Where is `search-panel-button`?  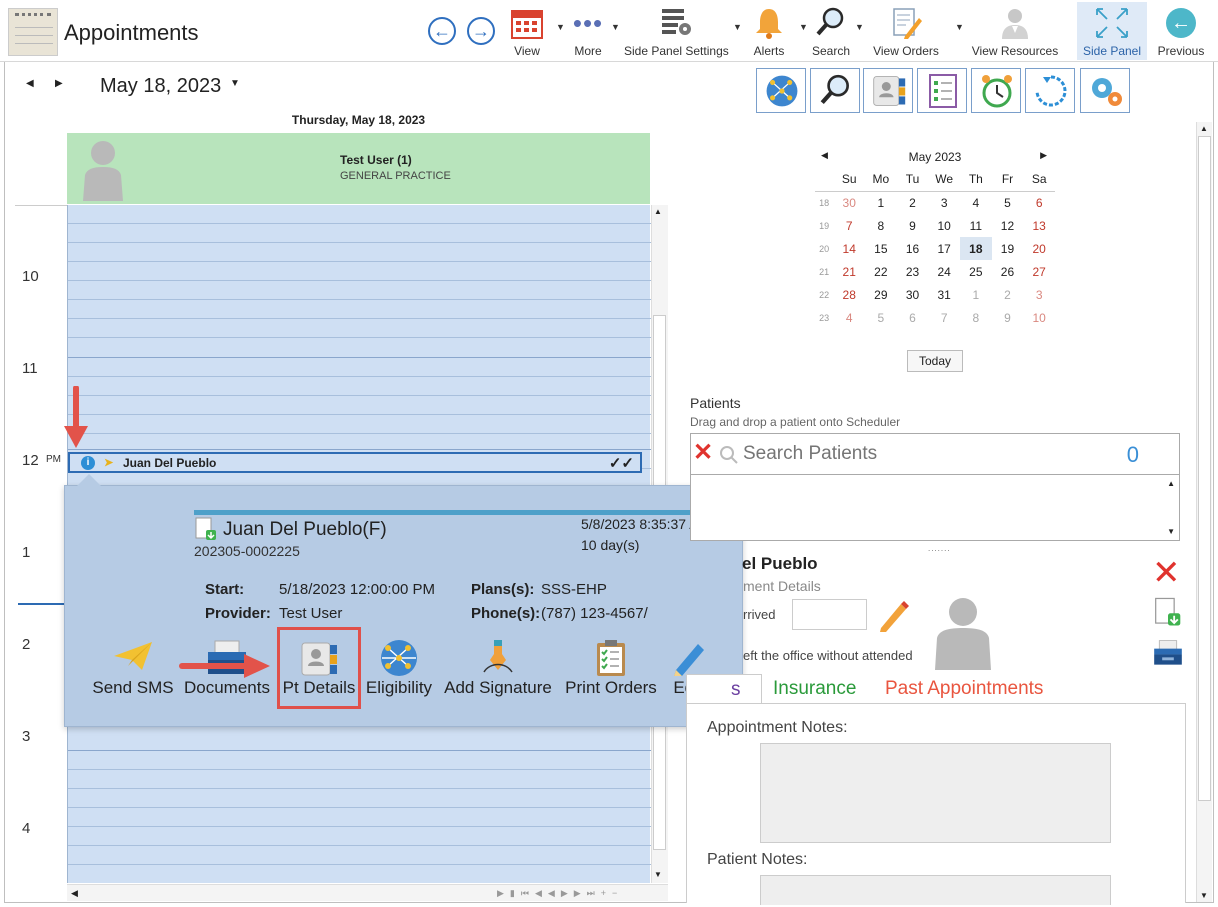
search-panel-button is located at coordinates (835, 90).